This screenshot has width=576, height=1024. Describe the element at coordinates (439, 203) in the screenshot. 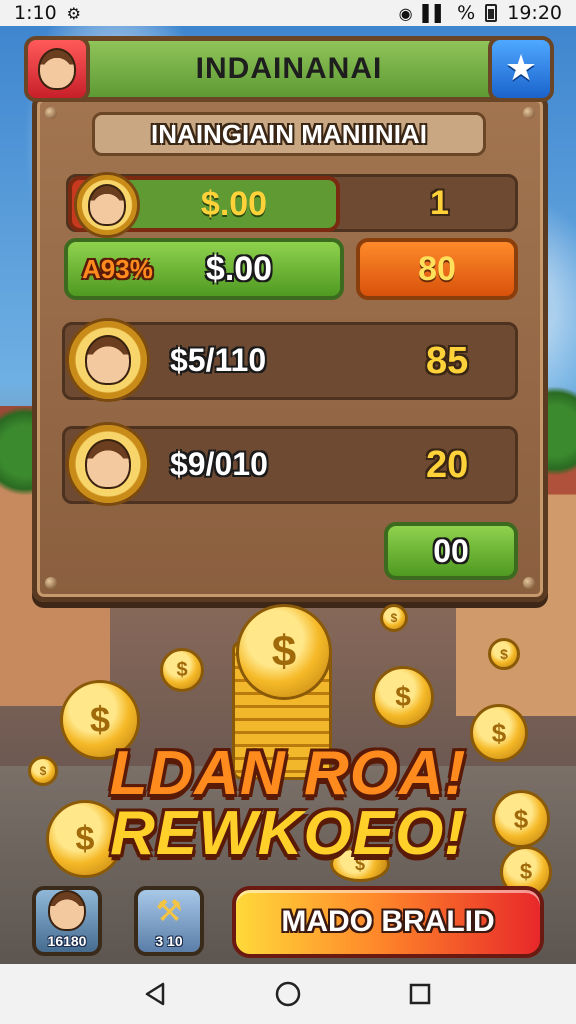

I see `row-1-value: 1` at that location.